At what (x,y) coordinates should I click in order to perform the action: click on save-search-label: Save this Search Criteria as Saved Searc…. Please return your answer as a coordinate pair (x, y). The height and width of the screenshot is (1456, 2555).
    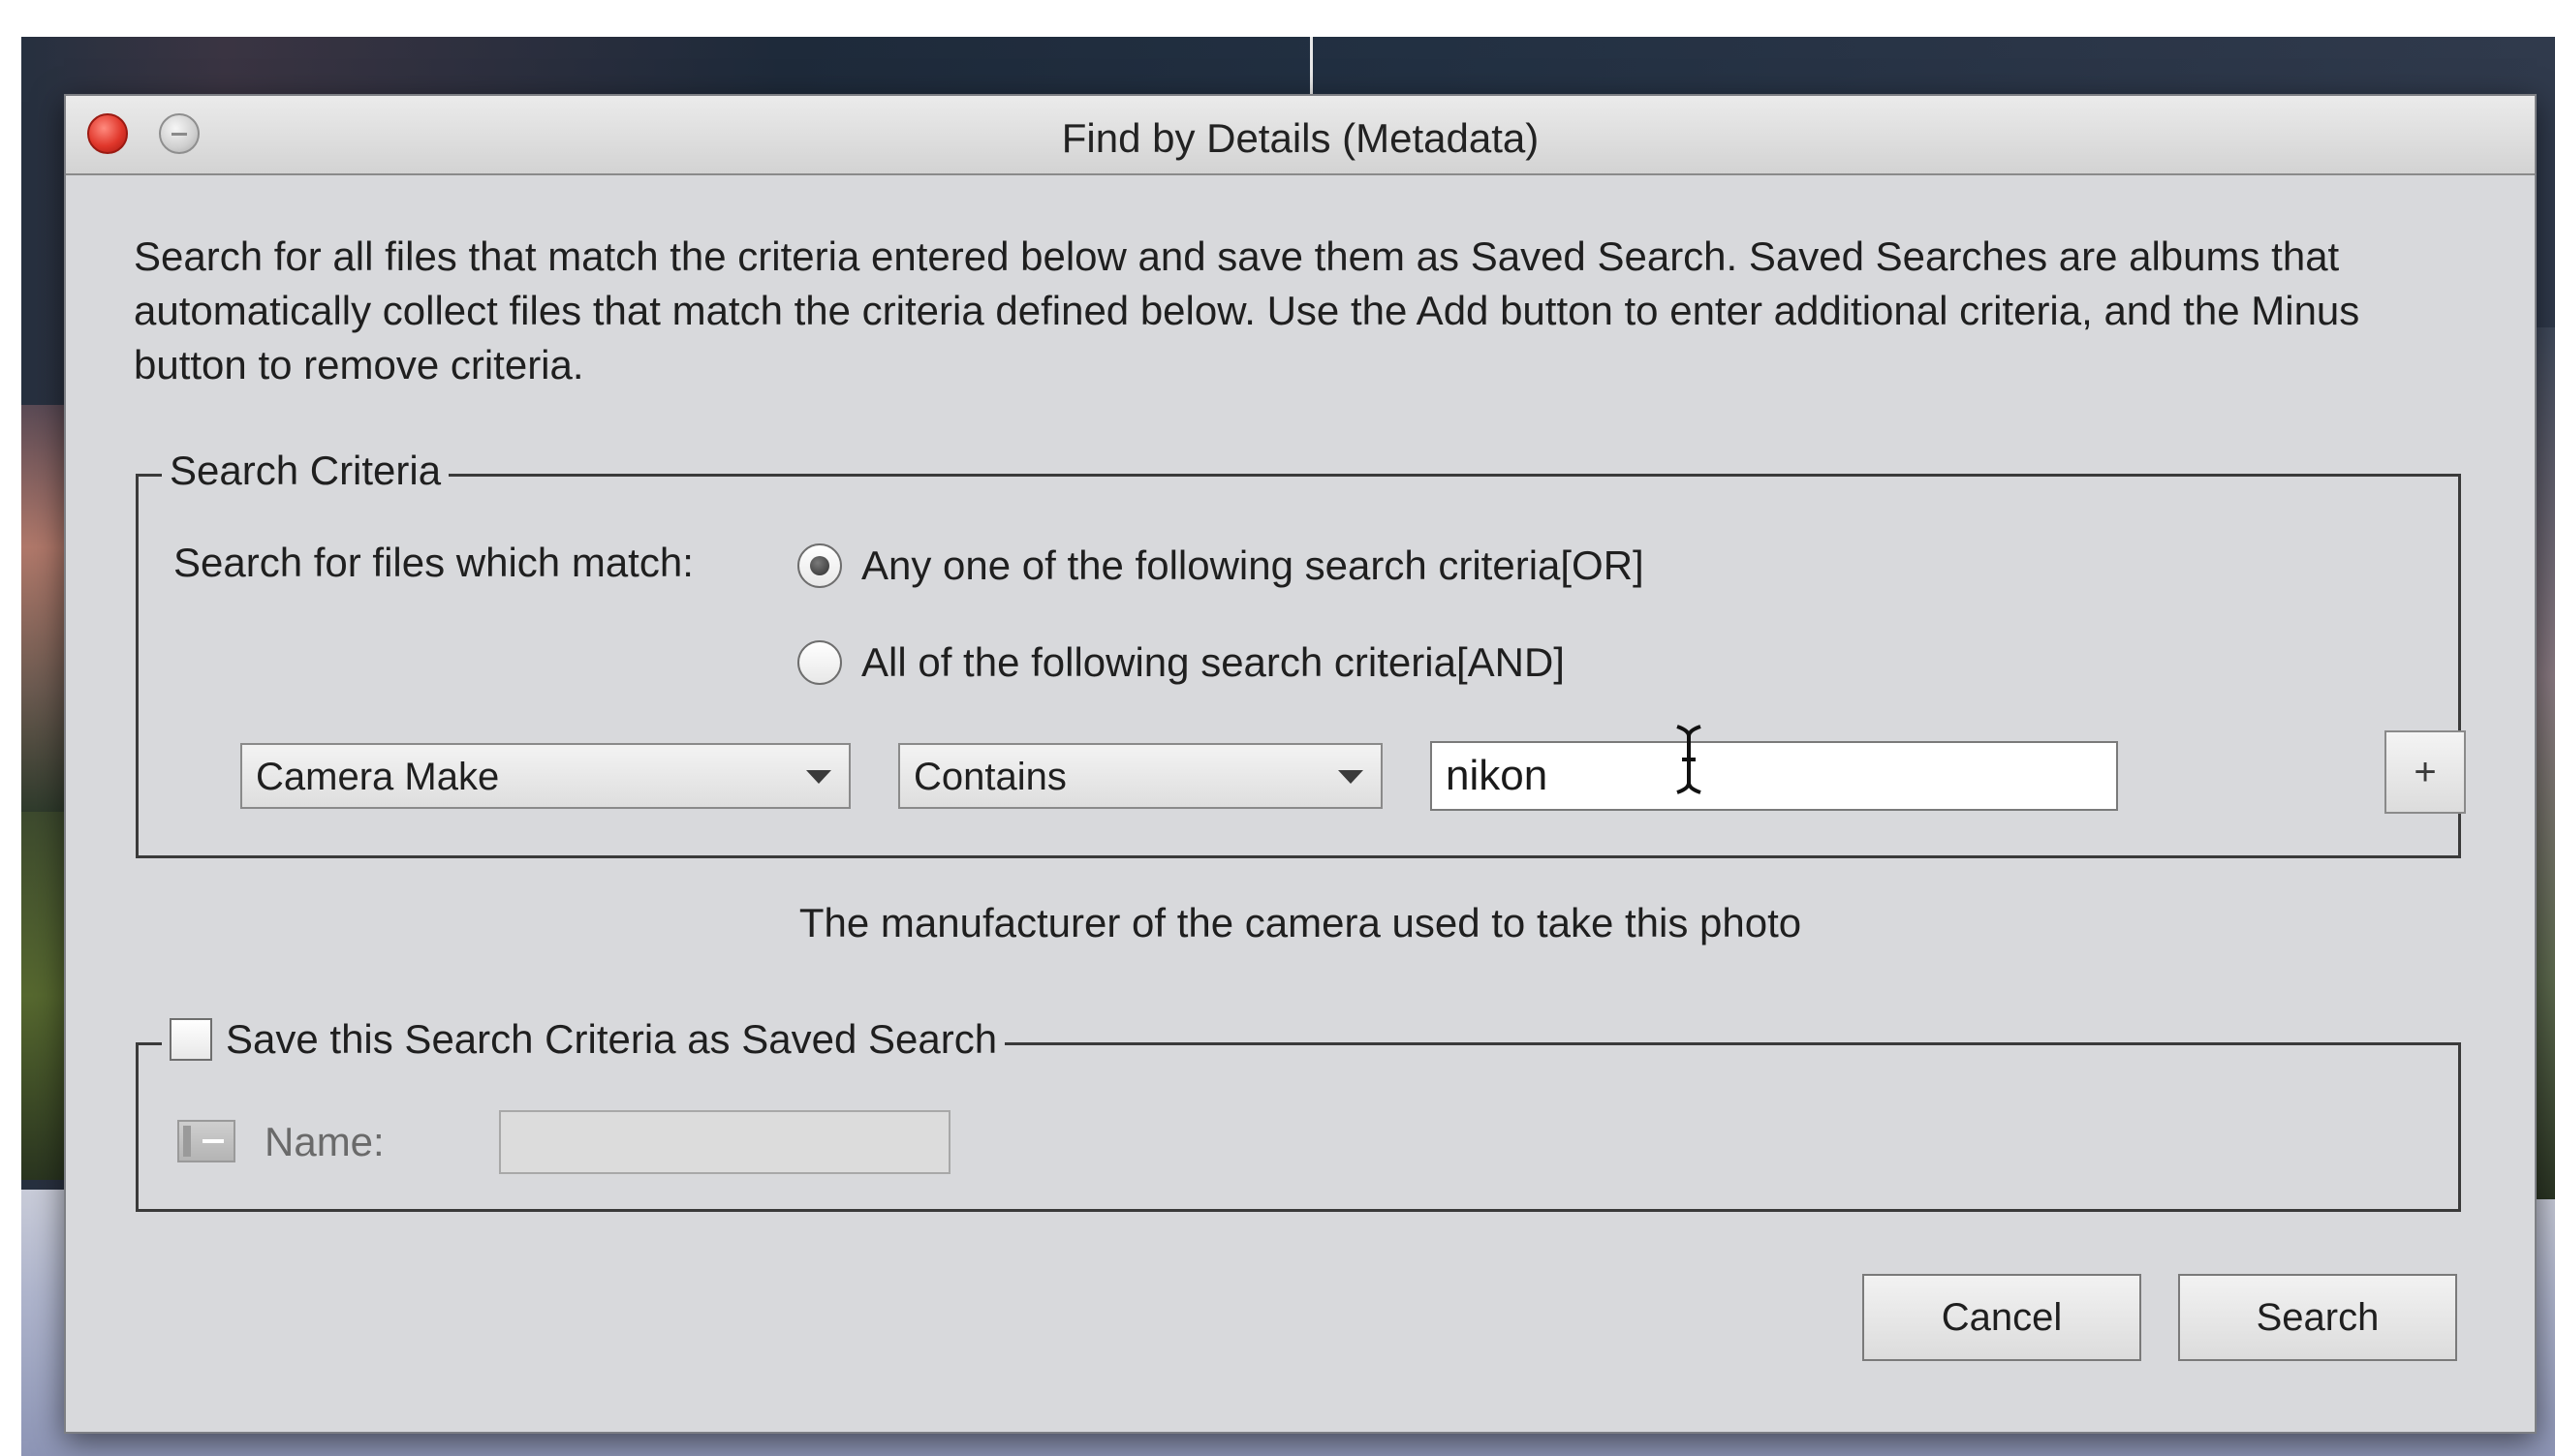
    Looking at the image, I should click on (611, 1039).